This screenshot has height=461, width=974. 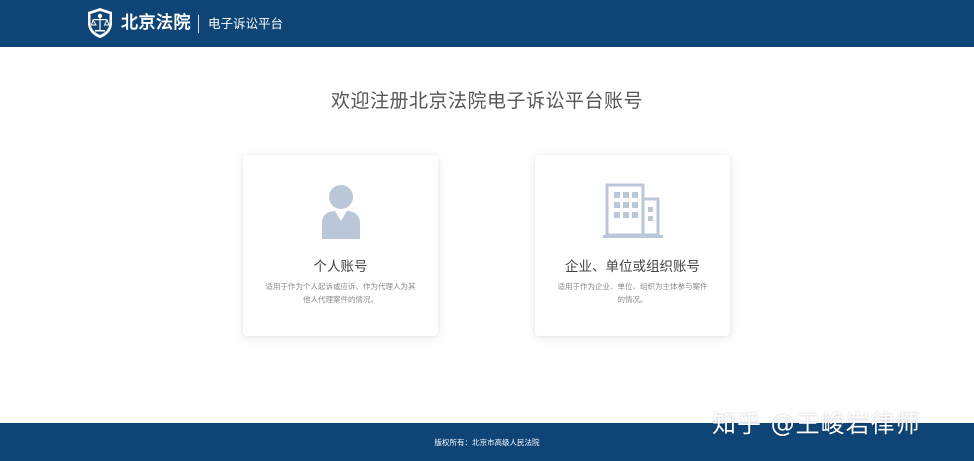 I want to click on brand-divider, so click(x=198, y=24).